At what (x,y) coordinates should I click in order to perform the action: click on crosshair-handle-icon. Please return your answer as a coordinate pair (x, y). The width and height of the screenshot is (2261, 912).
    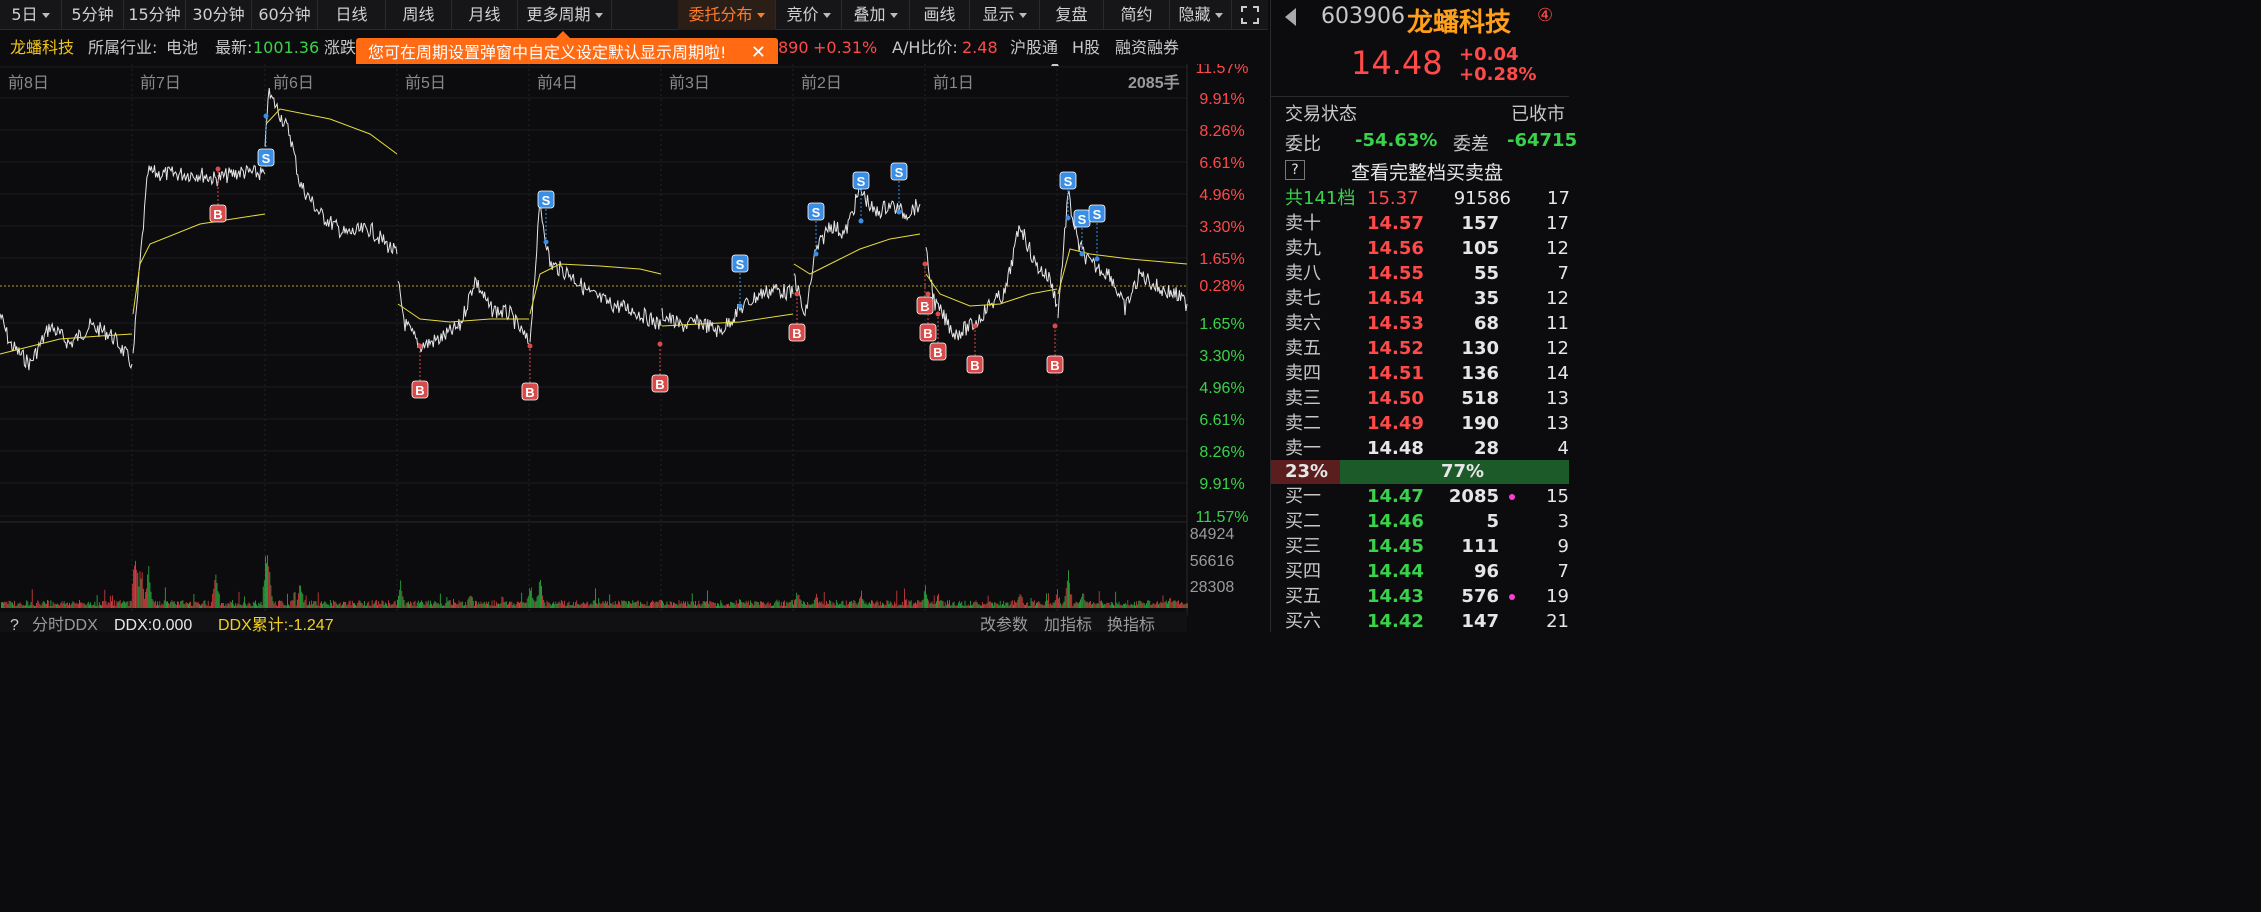
    Looking at the image, I should click on (1055, 65).